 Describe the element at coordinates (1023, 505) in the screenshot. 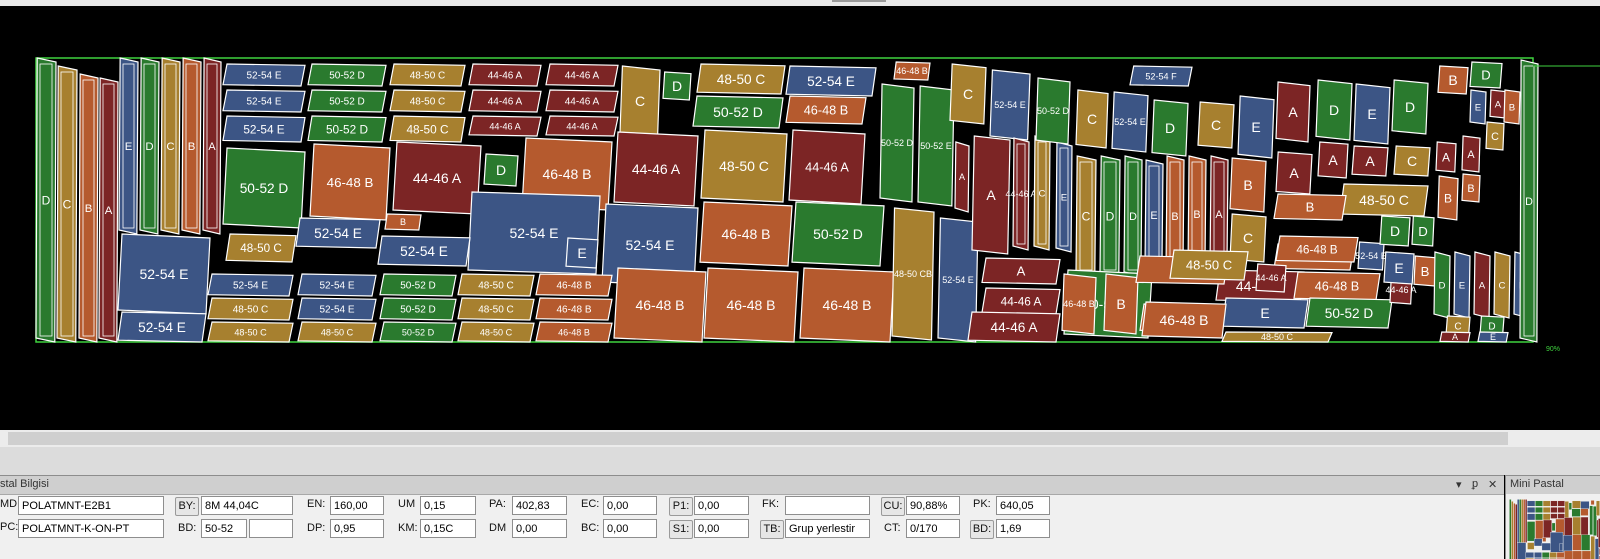

I see `pk-field: 640,05` at that location.